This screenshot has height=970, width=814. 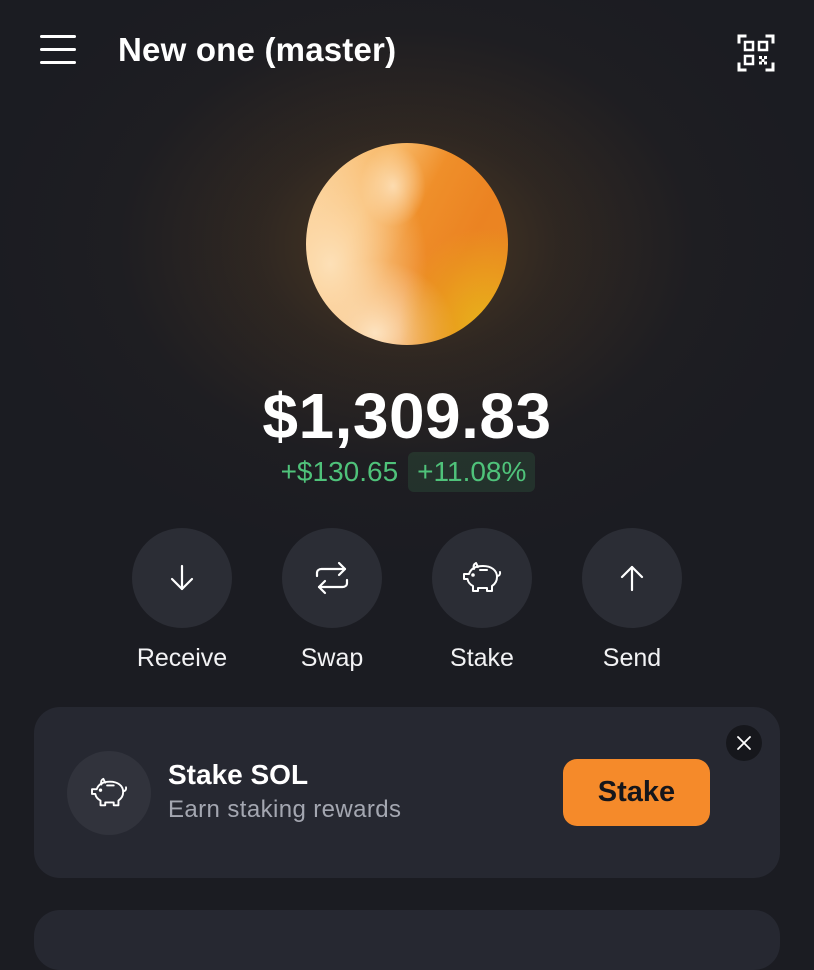 What do you see at coordinates (332, 658) in the screenshot?
I see `swap-label: Swap` at bounding box center [332, 658].